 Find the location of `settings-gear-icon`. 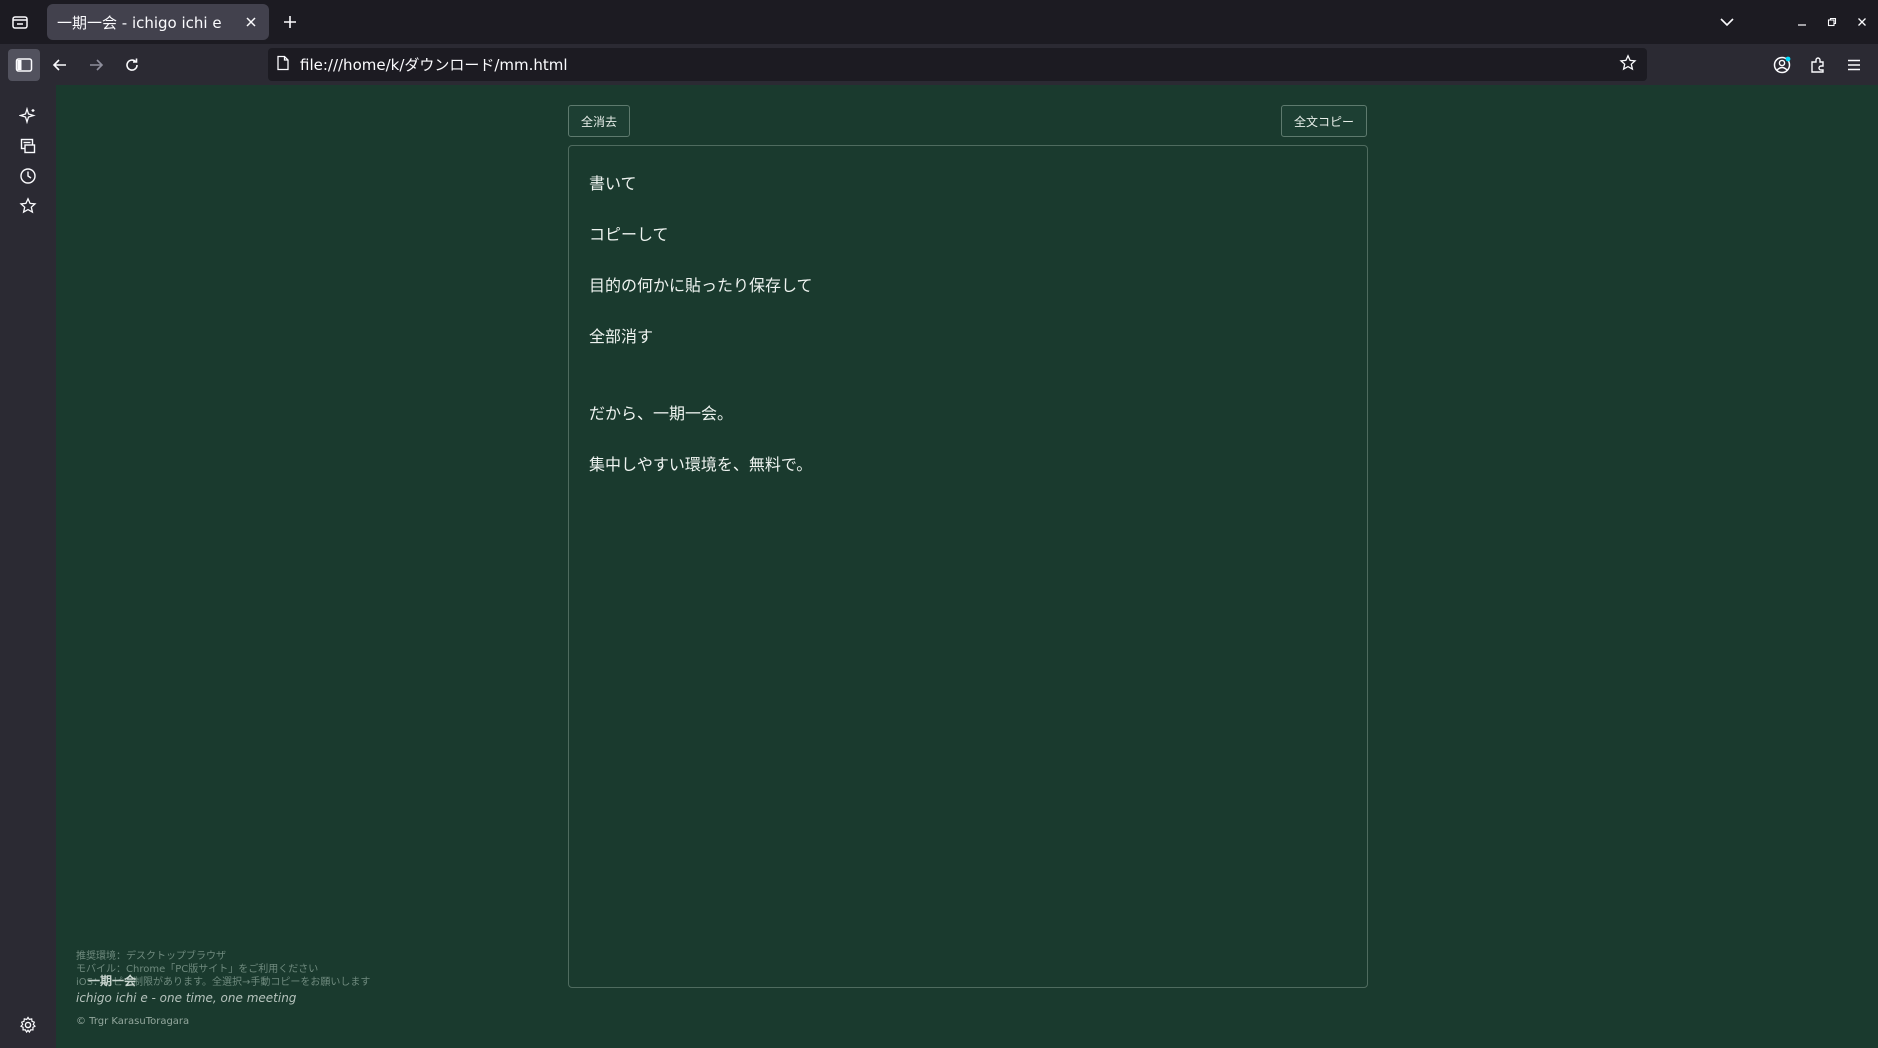

settings-gear-icon is located at coordinates (28, 1025).